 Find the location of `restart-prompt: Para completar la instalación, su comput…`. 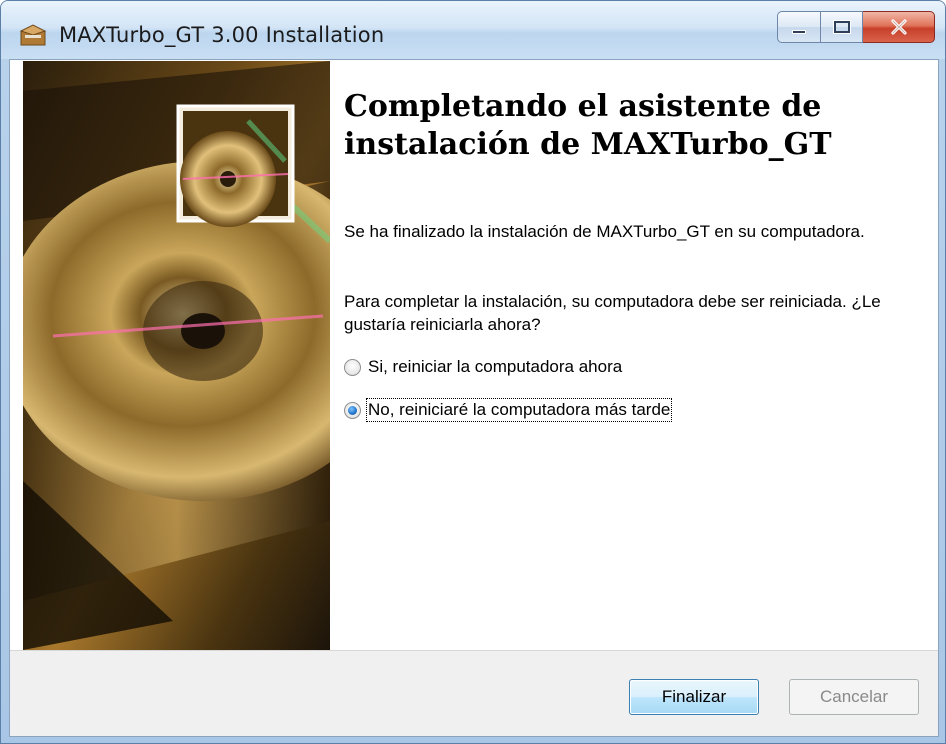

restart-prompt: Para completar la instalación, su comput… is located at coordinates (612, 313).